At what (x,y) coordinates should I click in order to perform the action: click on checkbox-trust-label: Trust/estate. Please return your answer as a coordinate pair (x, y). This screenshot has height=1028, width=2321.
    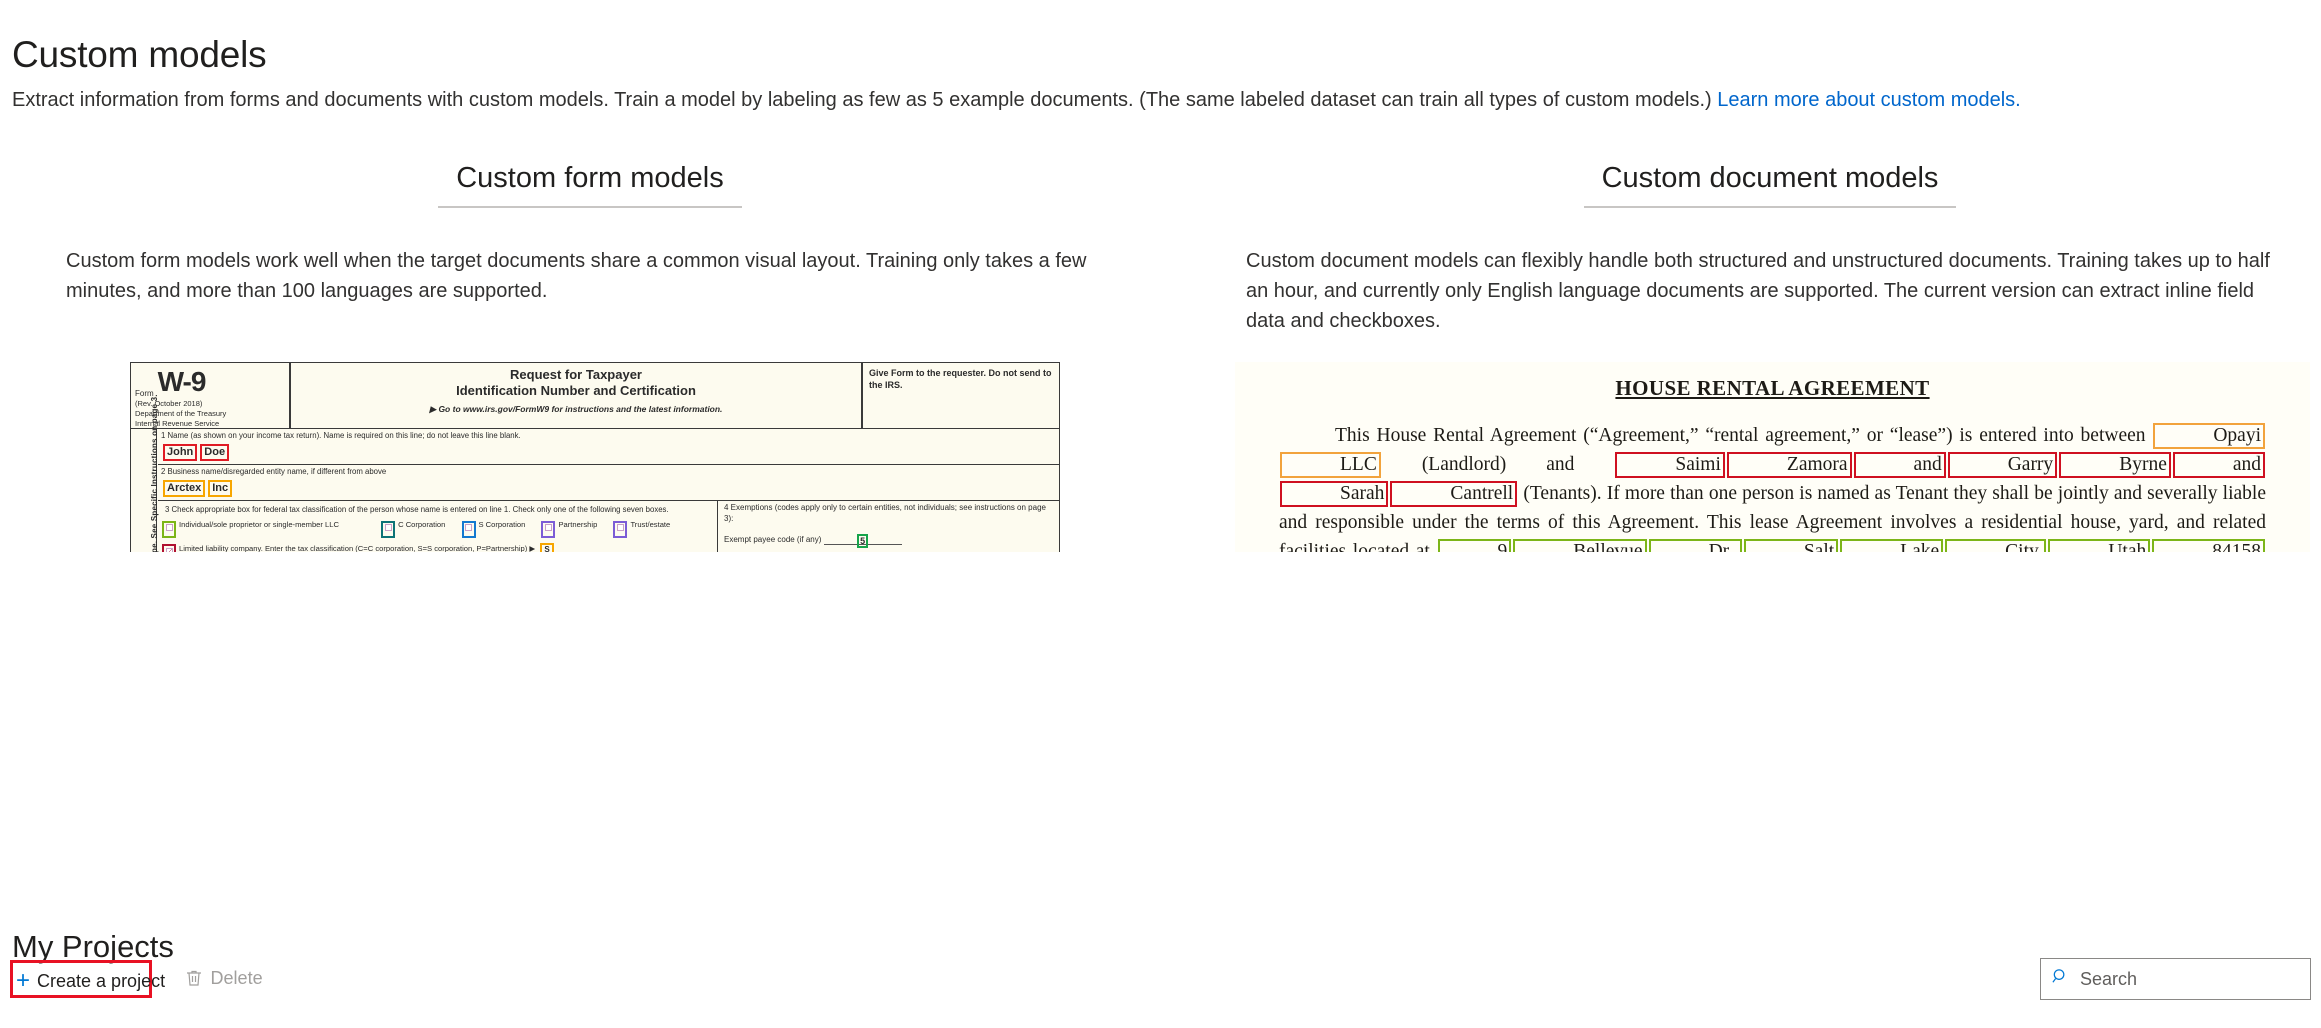
    Looking at the image, I should click on (650, 524).